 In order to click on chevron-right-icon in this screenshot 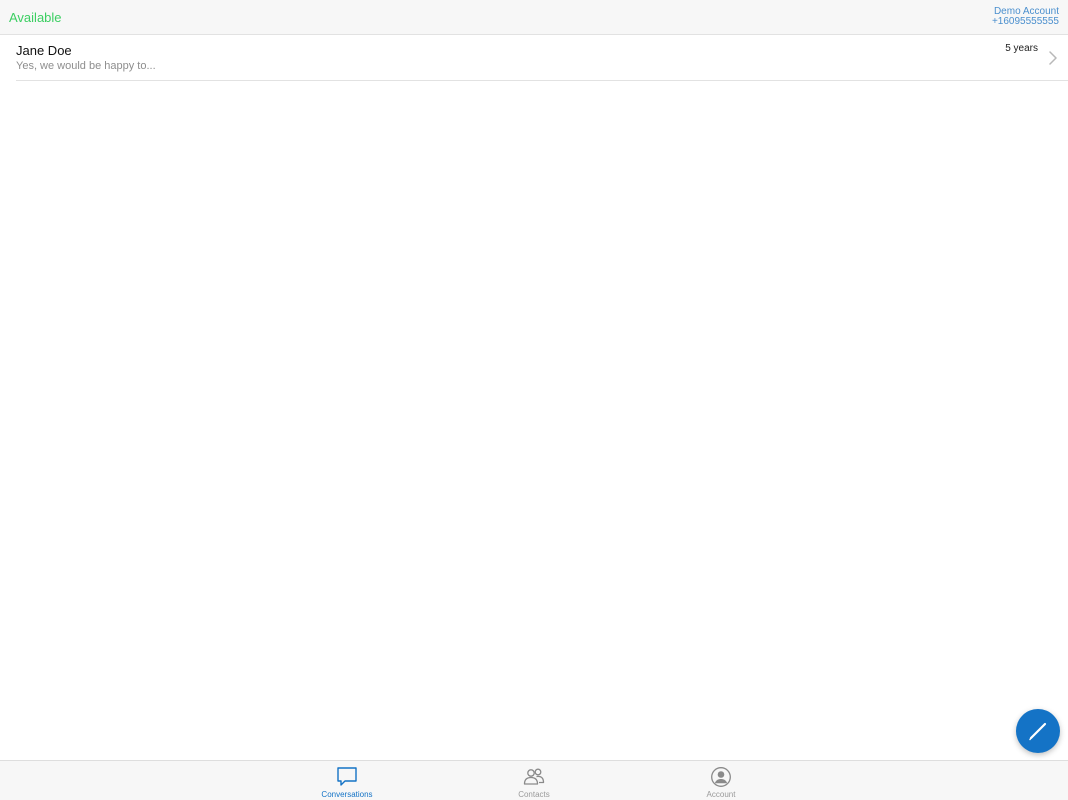, I will do `click(1053, 58)`.